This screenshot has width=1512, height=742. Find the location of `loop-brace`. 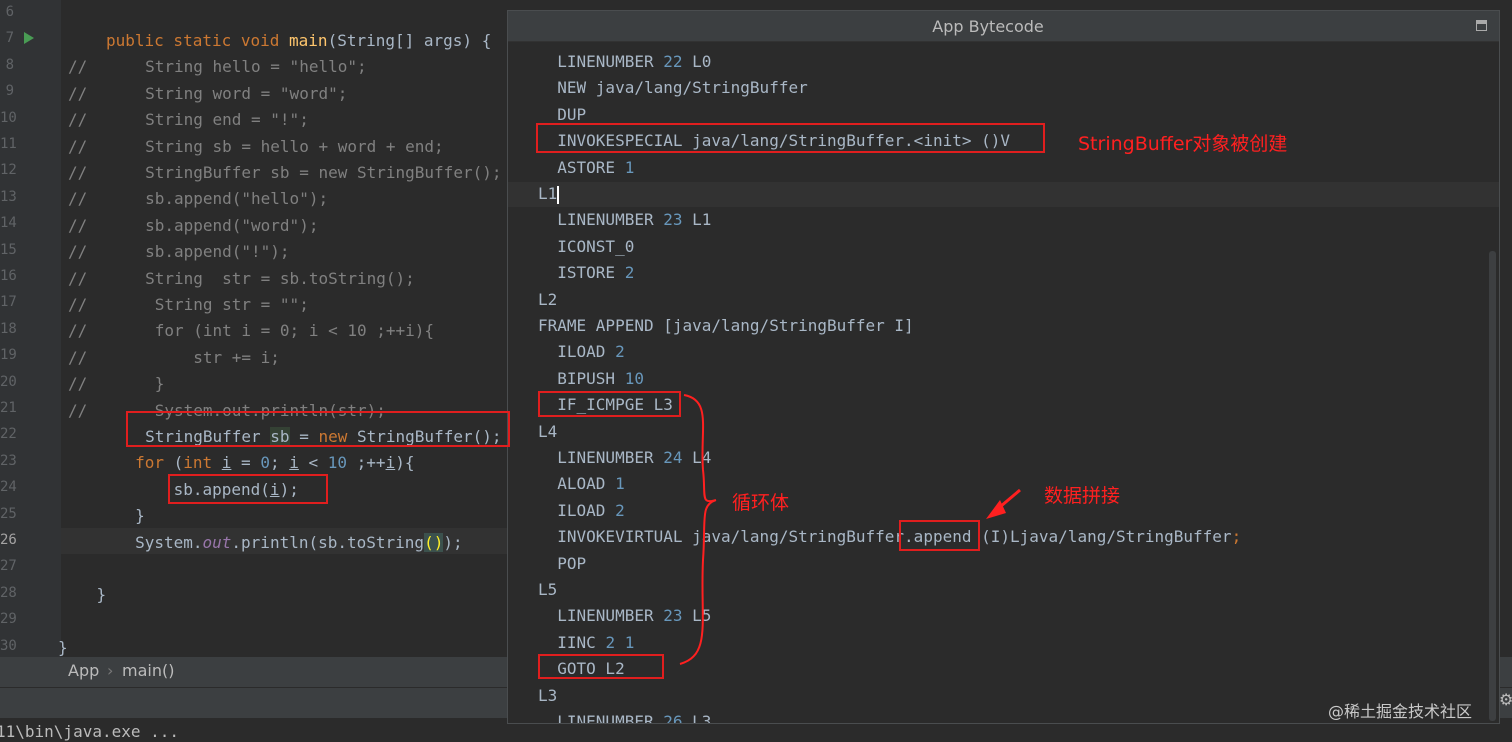

loop-brace is located at coordinates (698, 529).